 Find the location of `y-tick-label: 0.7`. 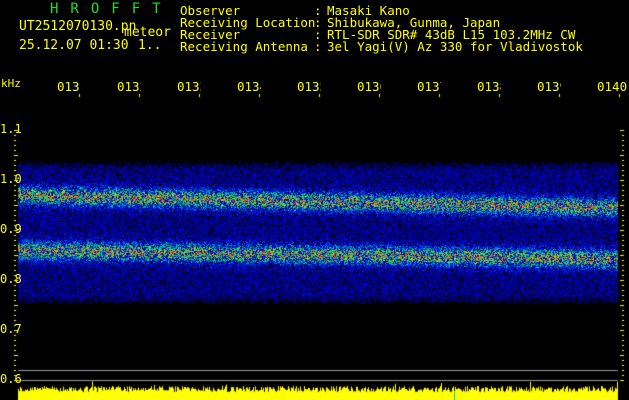

y-tick-label: 0.7 is located at coordinates (11, 329).